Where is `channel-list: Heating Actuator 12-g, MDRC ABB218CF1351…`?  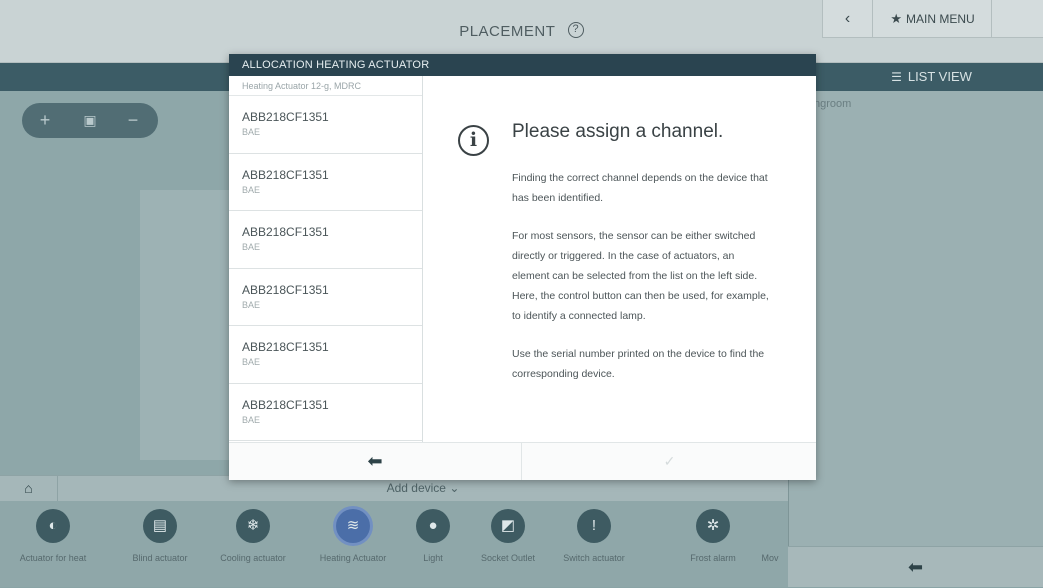
channel-list: Heating Actuator 12-g, MDRC ABB218CF1351… is located at coordinates (326, 259).